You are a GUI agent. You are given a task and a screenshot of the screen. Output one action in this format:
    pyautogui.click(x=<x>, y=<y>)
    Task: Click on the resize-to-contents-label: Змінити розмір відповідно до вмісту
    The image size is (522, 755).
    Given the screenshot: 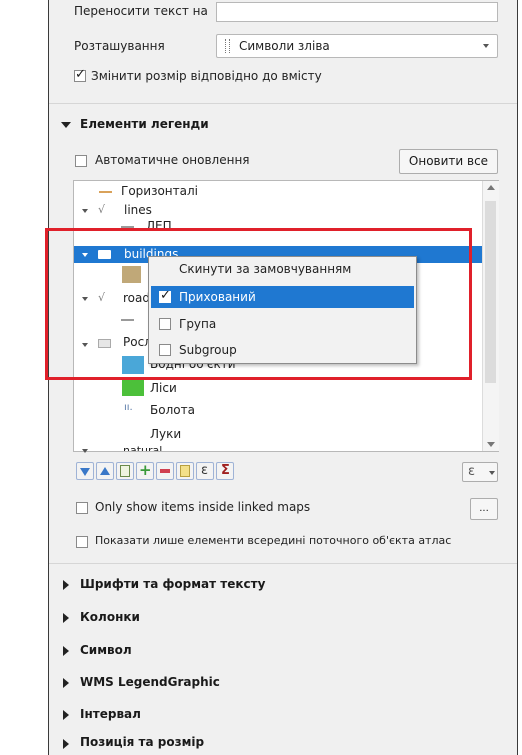 What is the action you would take?
    pyautogui.click(x=206, y=76)
    